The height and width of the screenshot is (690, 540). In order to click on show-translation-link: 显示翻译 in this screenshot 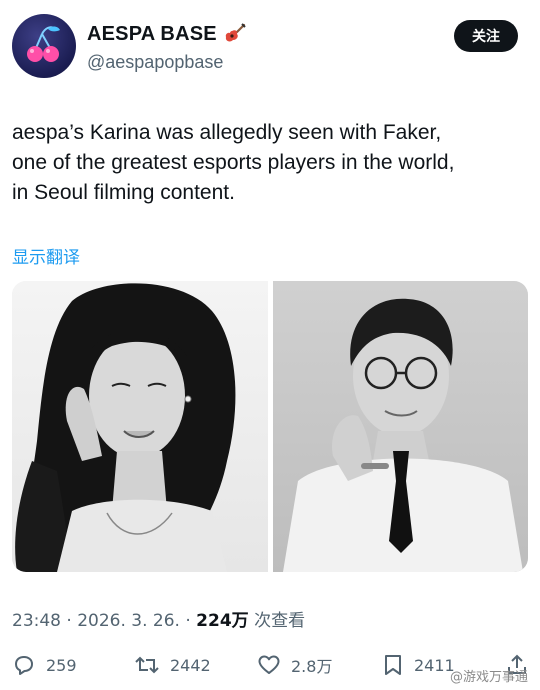, I will do `click(46, 255)`.